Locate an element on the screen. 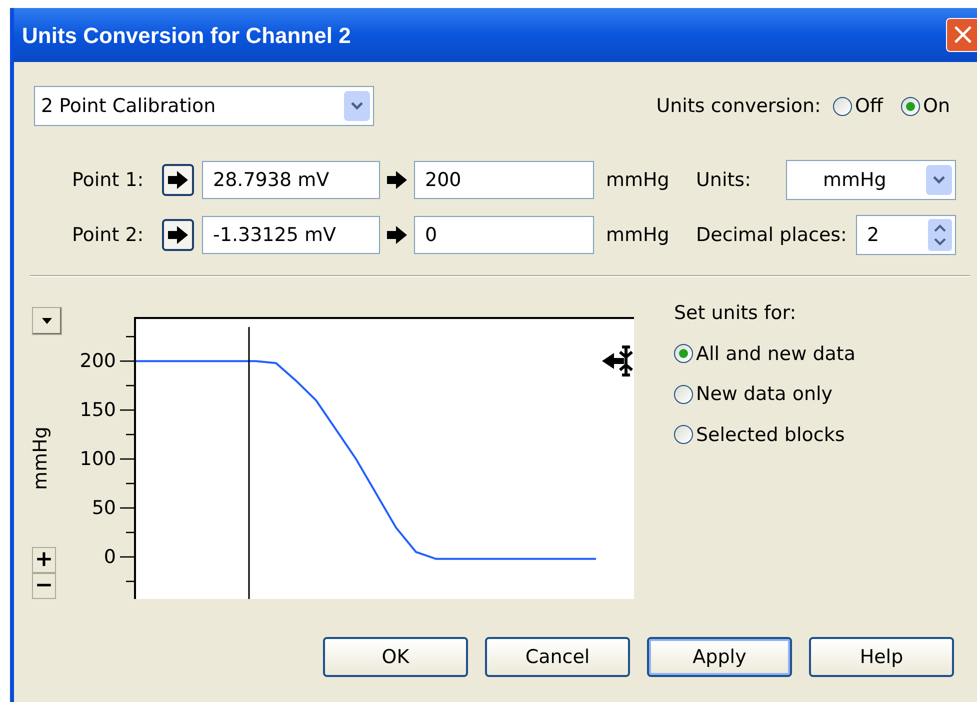  y-axis-label: mmHg is located at coordinates (40, 458).